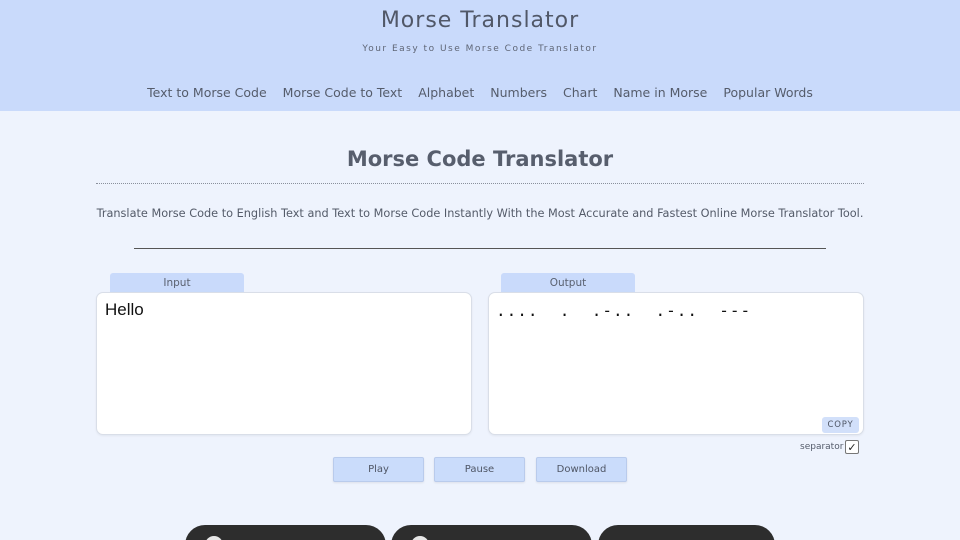  I want to click on output-textarea: .... . .-.. .-.. --- COPY, so click(676, 363).